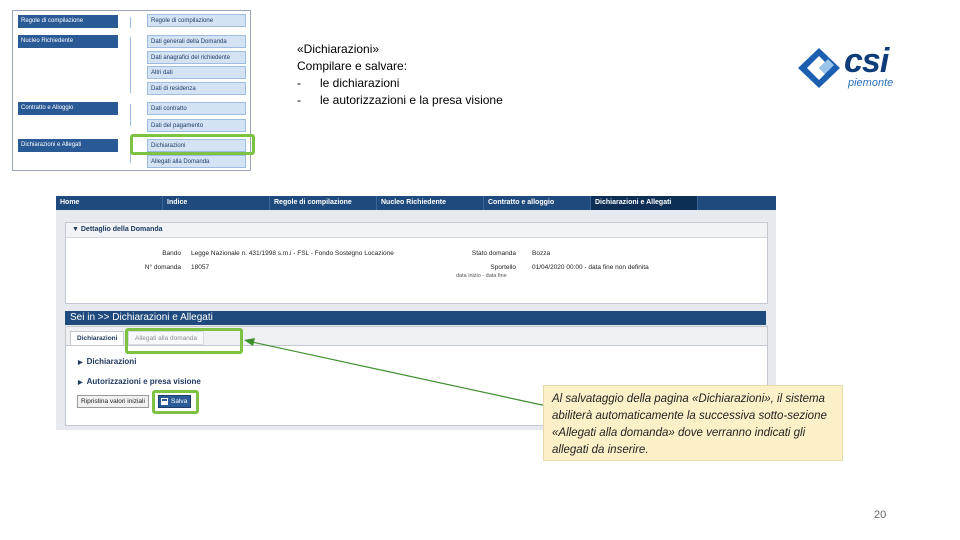 Image resolution: width=960 pixels, height=540 pixels. I want to click on csi-piemonte-logo: csi piemonte, so click(849, 69).